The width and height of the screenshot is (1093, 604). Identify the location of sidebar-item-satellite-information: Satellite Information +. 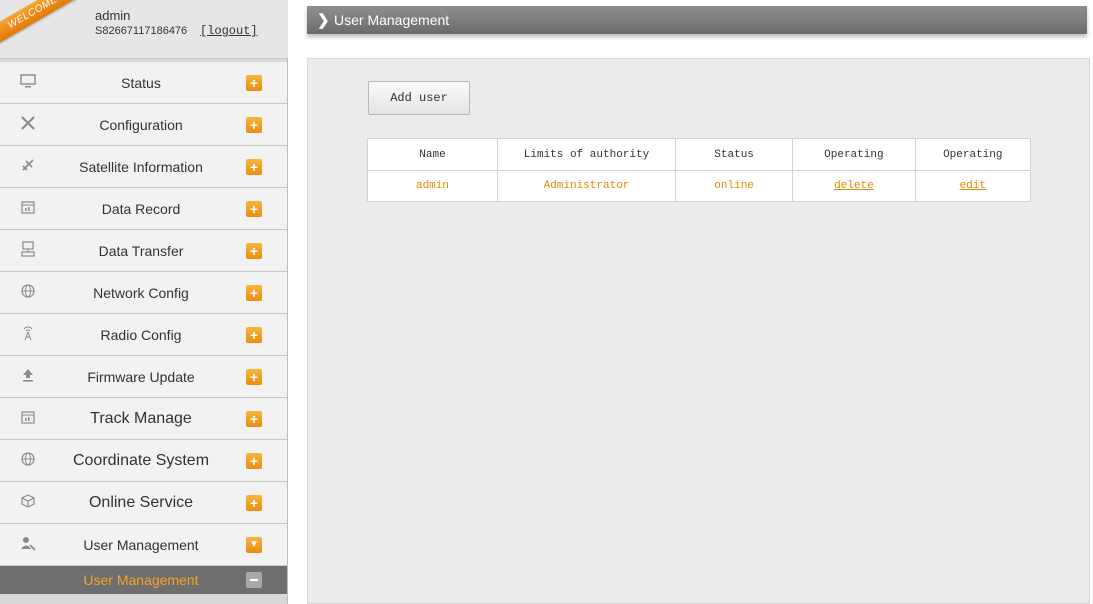
(143, 167).